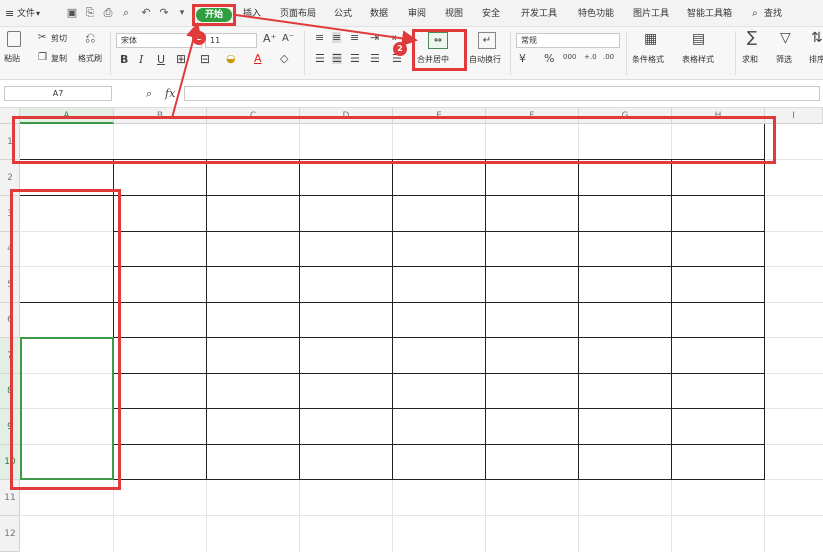  Describe the element at coordinates (355, 58) in the screenshot. I see `align-right-icon: ☰` at that location.